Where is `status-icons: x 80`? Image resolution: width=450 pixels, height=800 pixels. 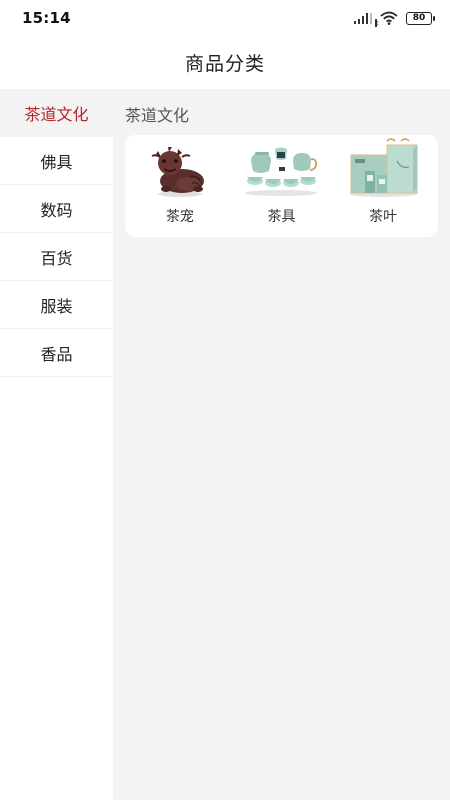
status-icons: x 80 is located at coordinates (394, 19).